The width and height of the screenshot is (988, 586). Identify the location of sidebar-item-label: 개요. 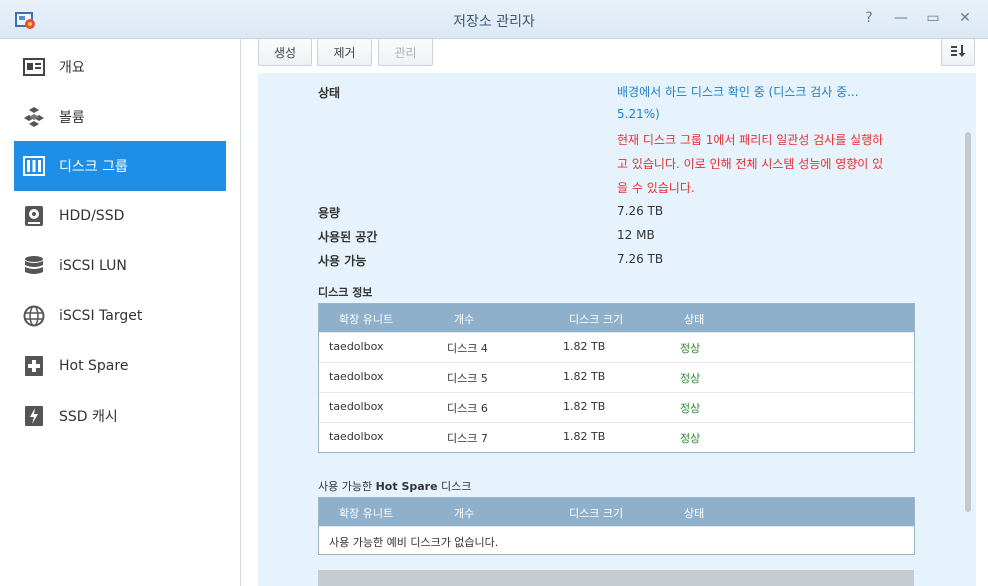
(72, 68).